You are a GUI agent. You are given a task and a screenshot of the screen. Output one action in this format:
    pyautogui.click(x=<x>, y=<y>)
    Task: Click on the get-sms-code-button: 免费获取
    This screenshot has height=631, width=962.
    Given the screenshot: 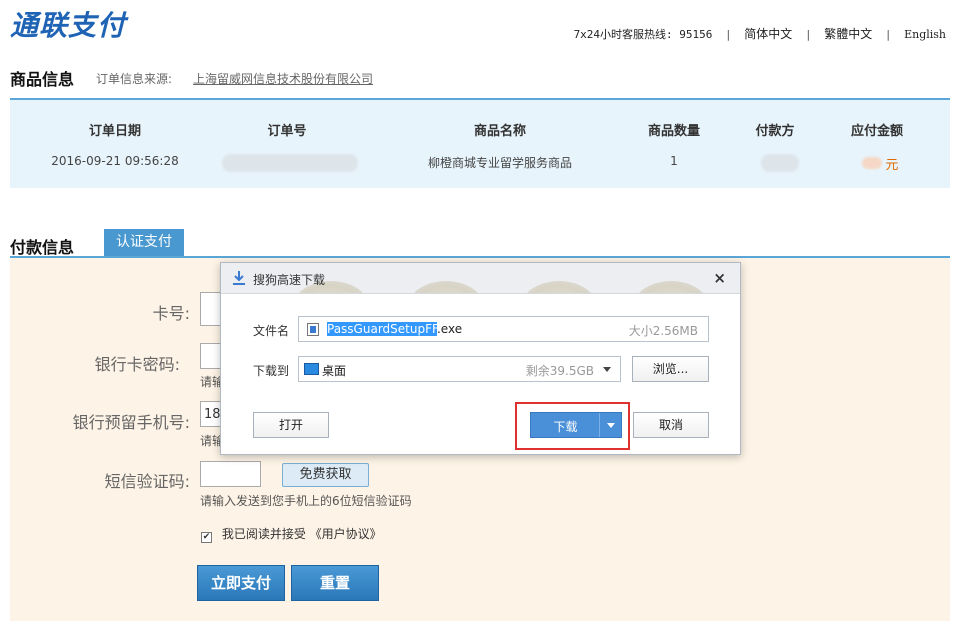 What is the action you would take?
    pyautogui.click(x=325, y=475)
    